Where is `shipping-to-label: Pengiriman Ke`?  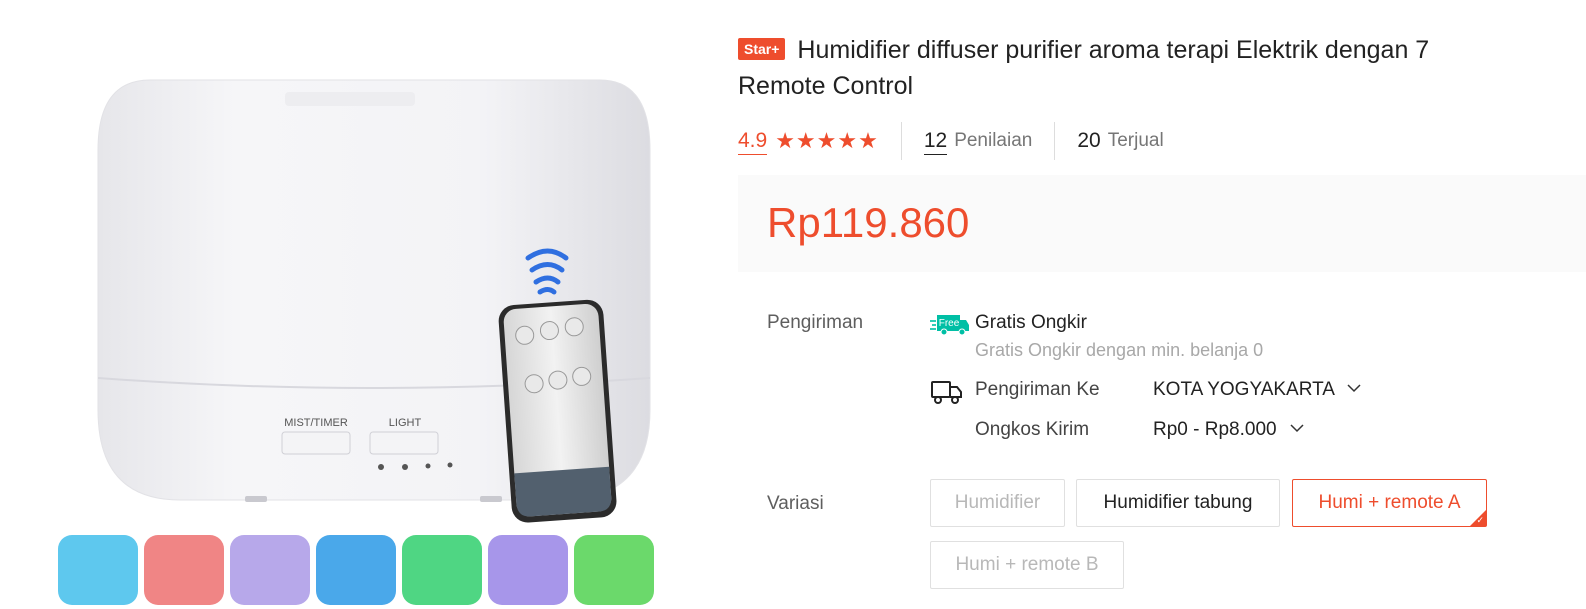
shipping-to-label: Pengiriman Ke is located at coordinates (1037, 389).